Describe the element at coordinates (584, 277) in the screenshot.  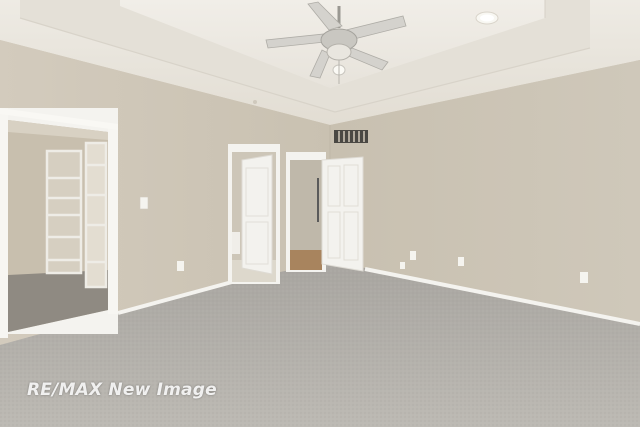
I see `wall-outlet-far-right` at that location.